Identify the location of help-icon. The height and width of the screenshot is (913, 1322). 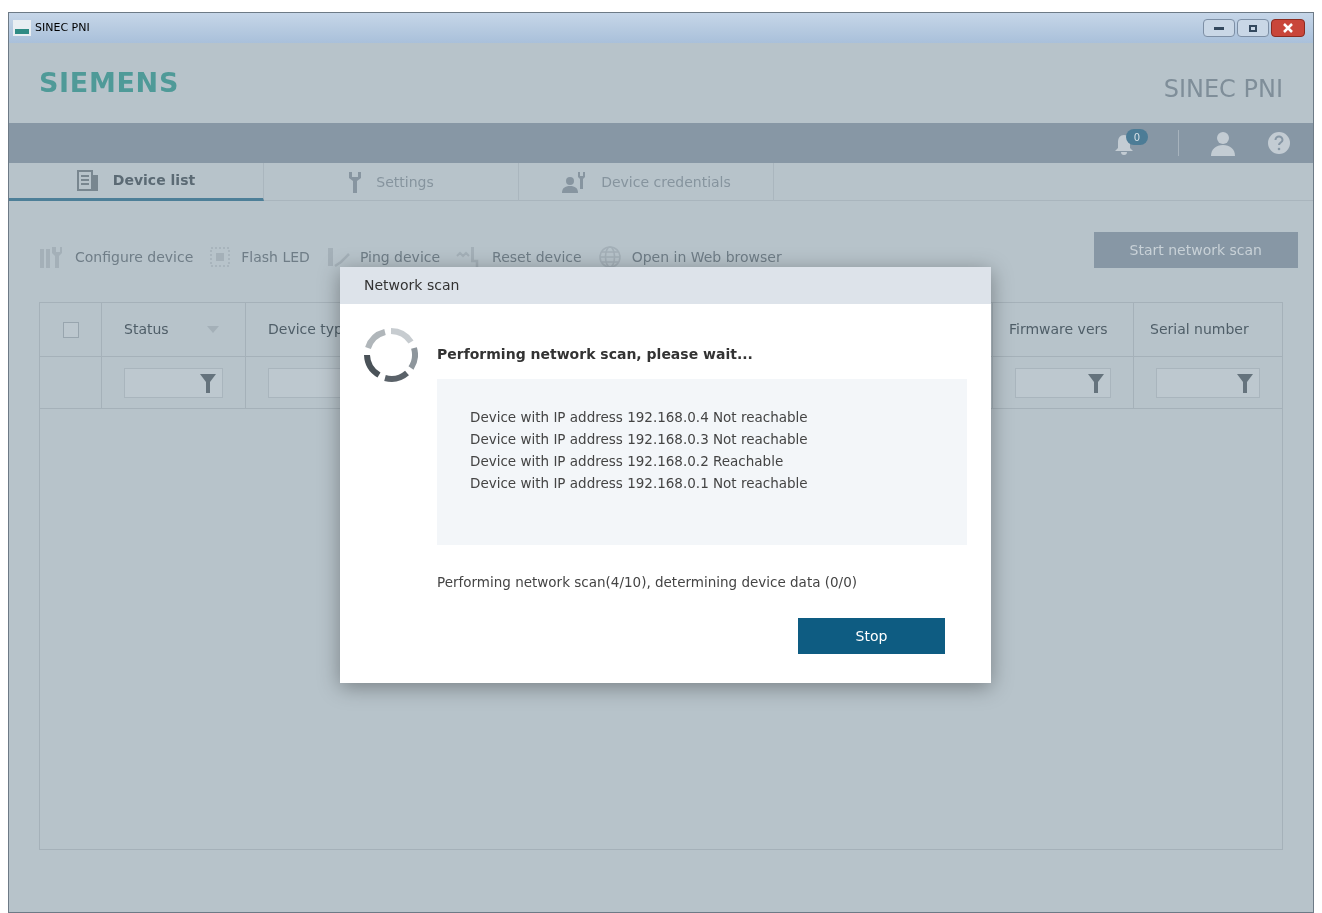
(1279, 143).